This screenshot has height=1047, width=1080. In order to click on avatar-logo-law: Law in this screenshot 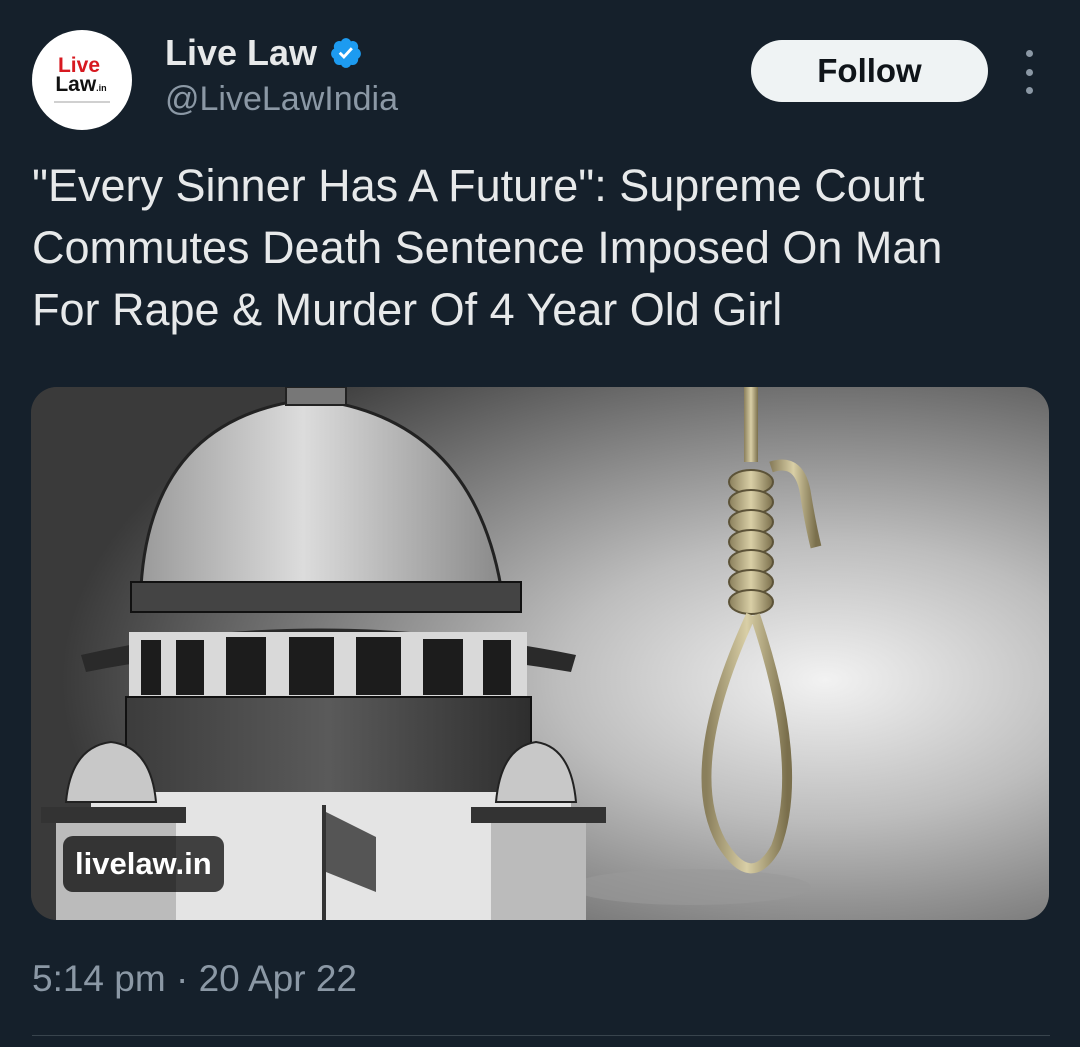, I will do `click(76, 84)`.